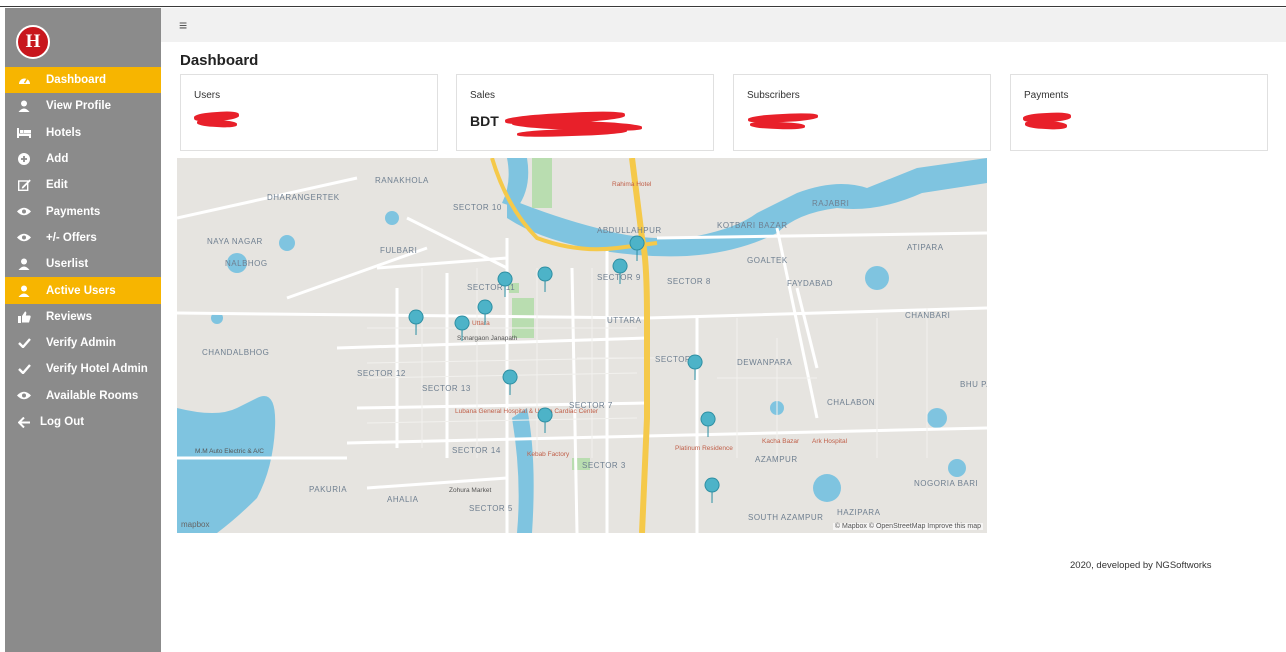  Describe the element at coordinates (24, 133) in the screenshot. I see `bed-icon` at that location.